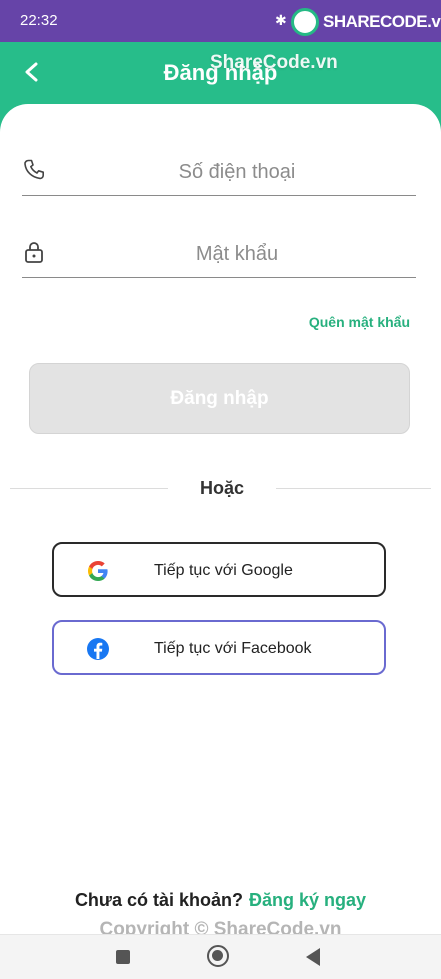  I want to click on nav-home-icon, so click(218, 956).